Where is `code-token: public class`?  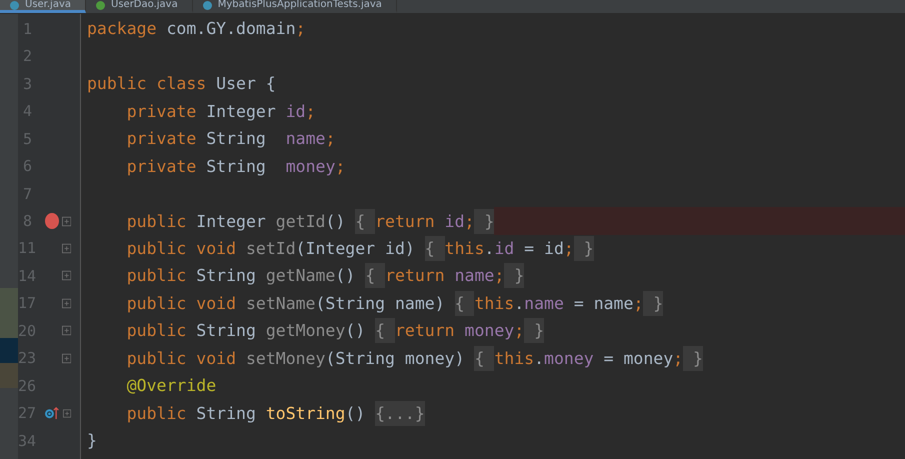
code-token: public class is located at coordinates (147, 84).